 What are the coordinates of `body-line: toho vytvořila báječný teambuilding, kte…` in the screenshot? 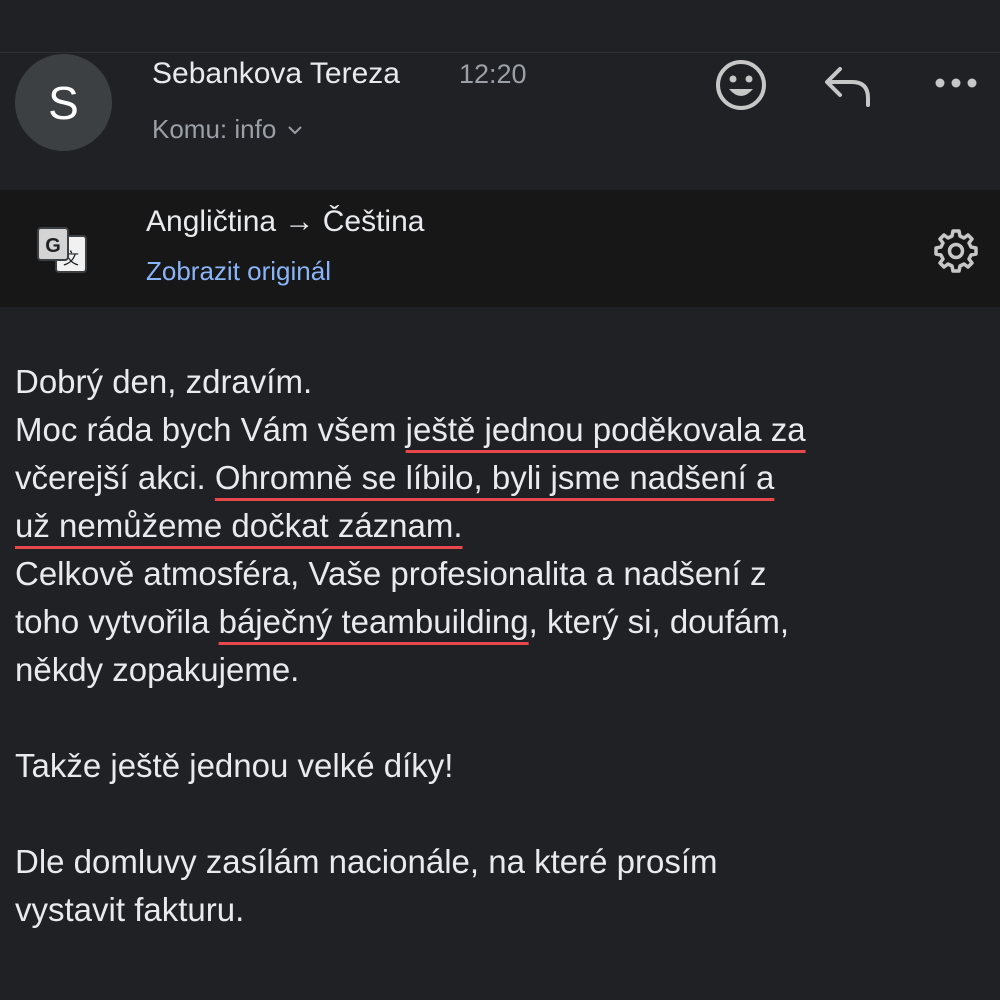 It's located at (502, 622).